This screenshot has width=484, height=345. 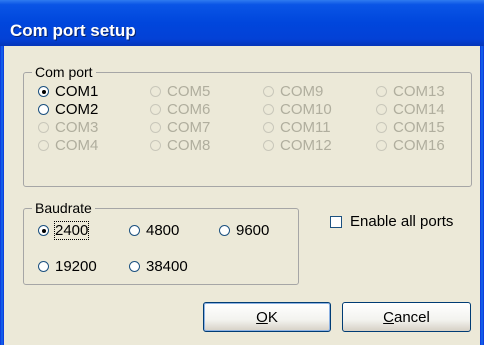 I want to click on radio-label: COM14, so click(x=419, y=109).